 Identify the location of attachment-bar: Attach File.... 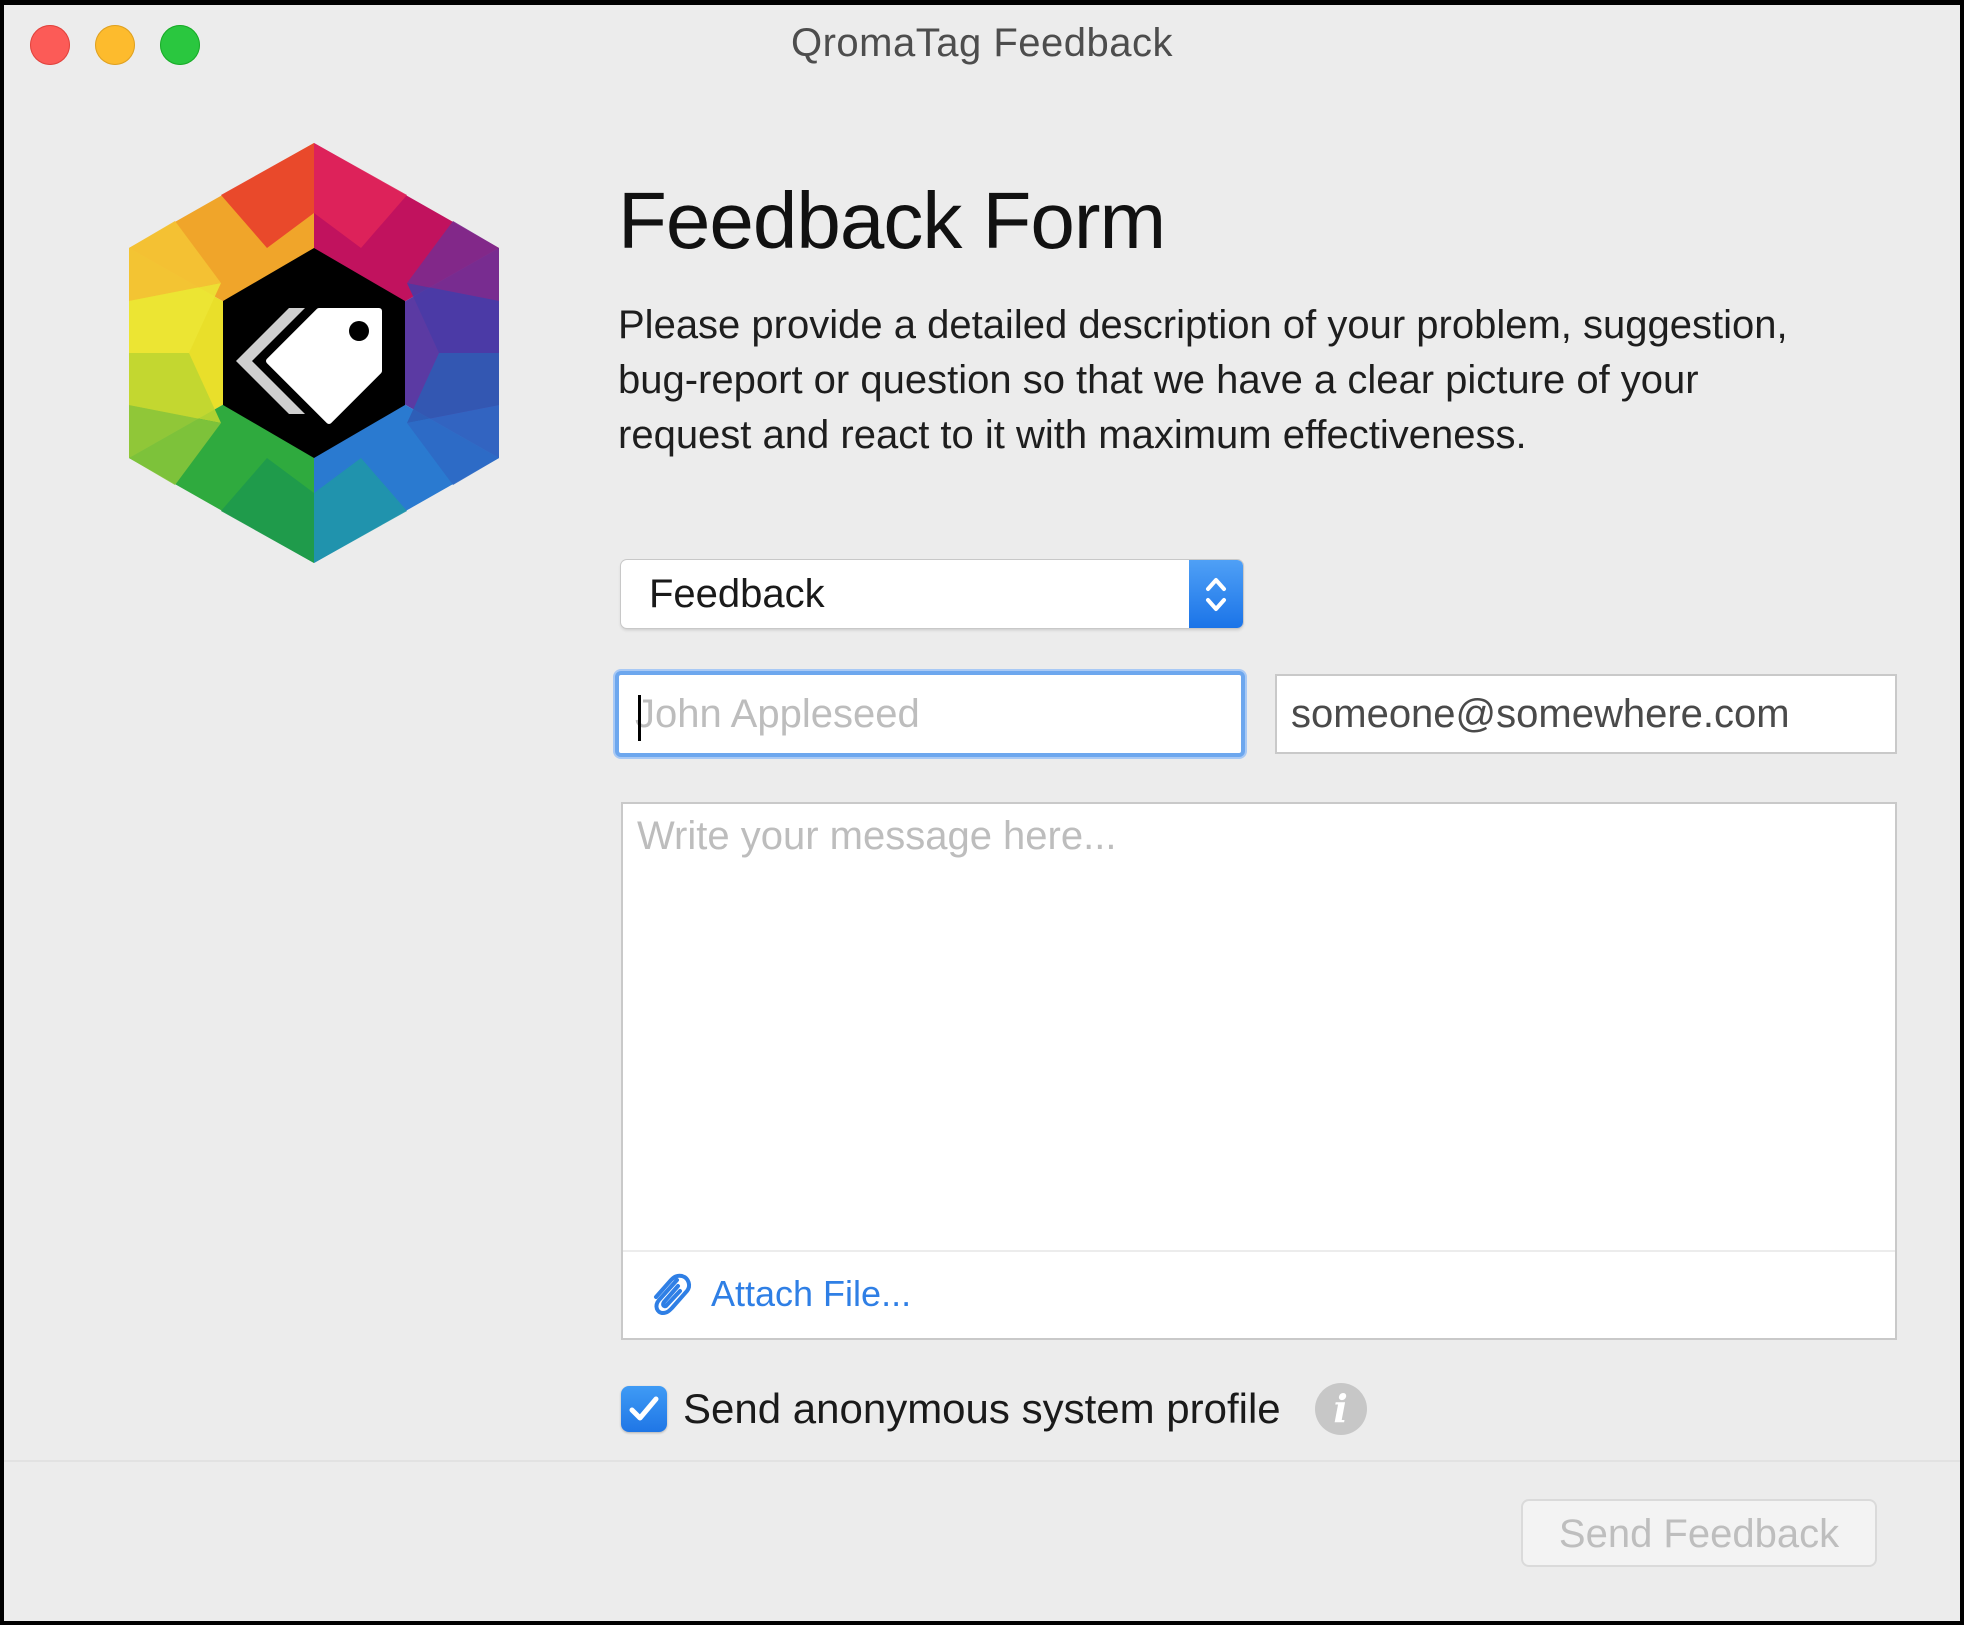
(1259, 1295).